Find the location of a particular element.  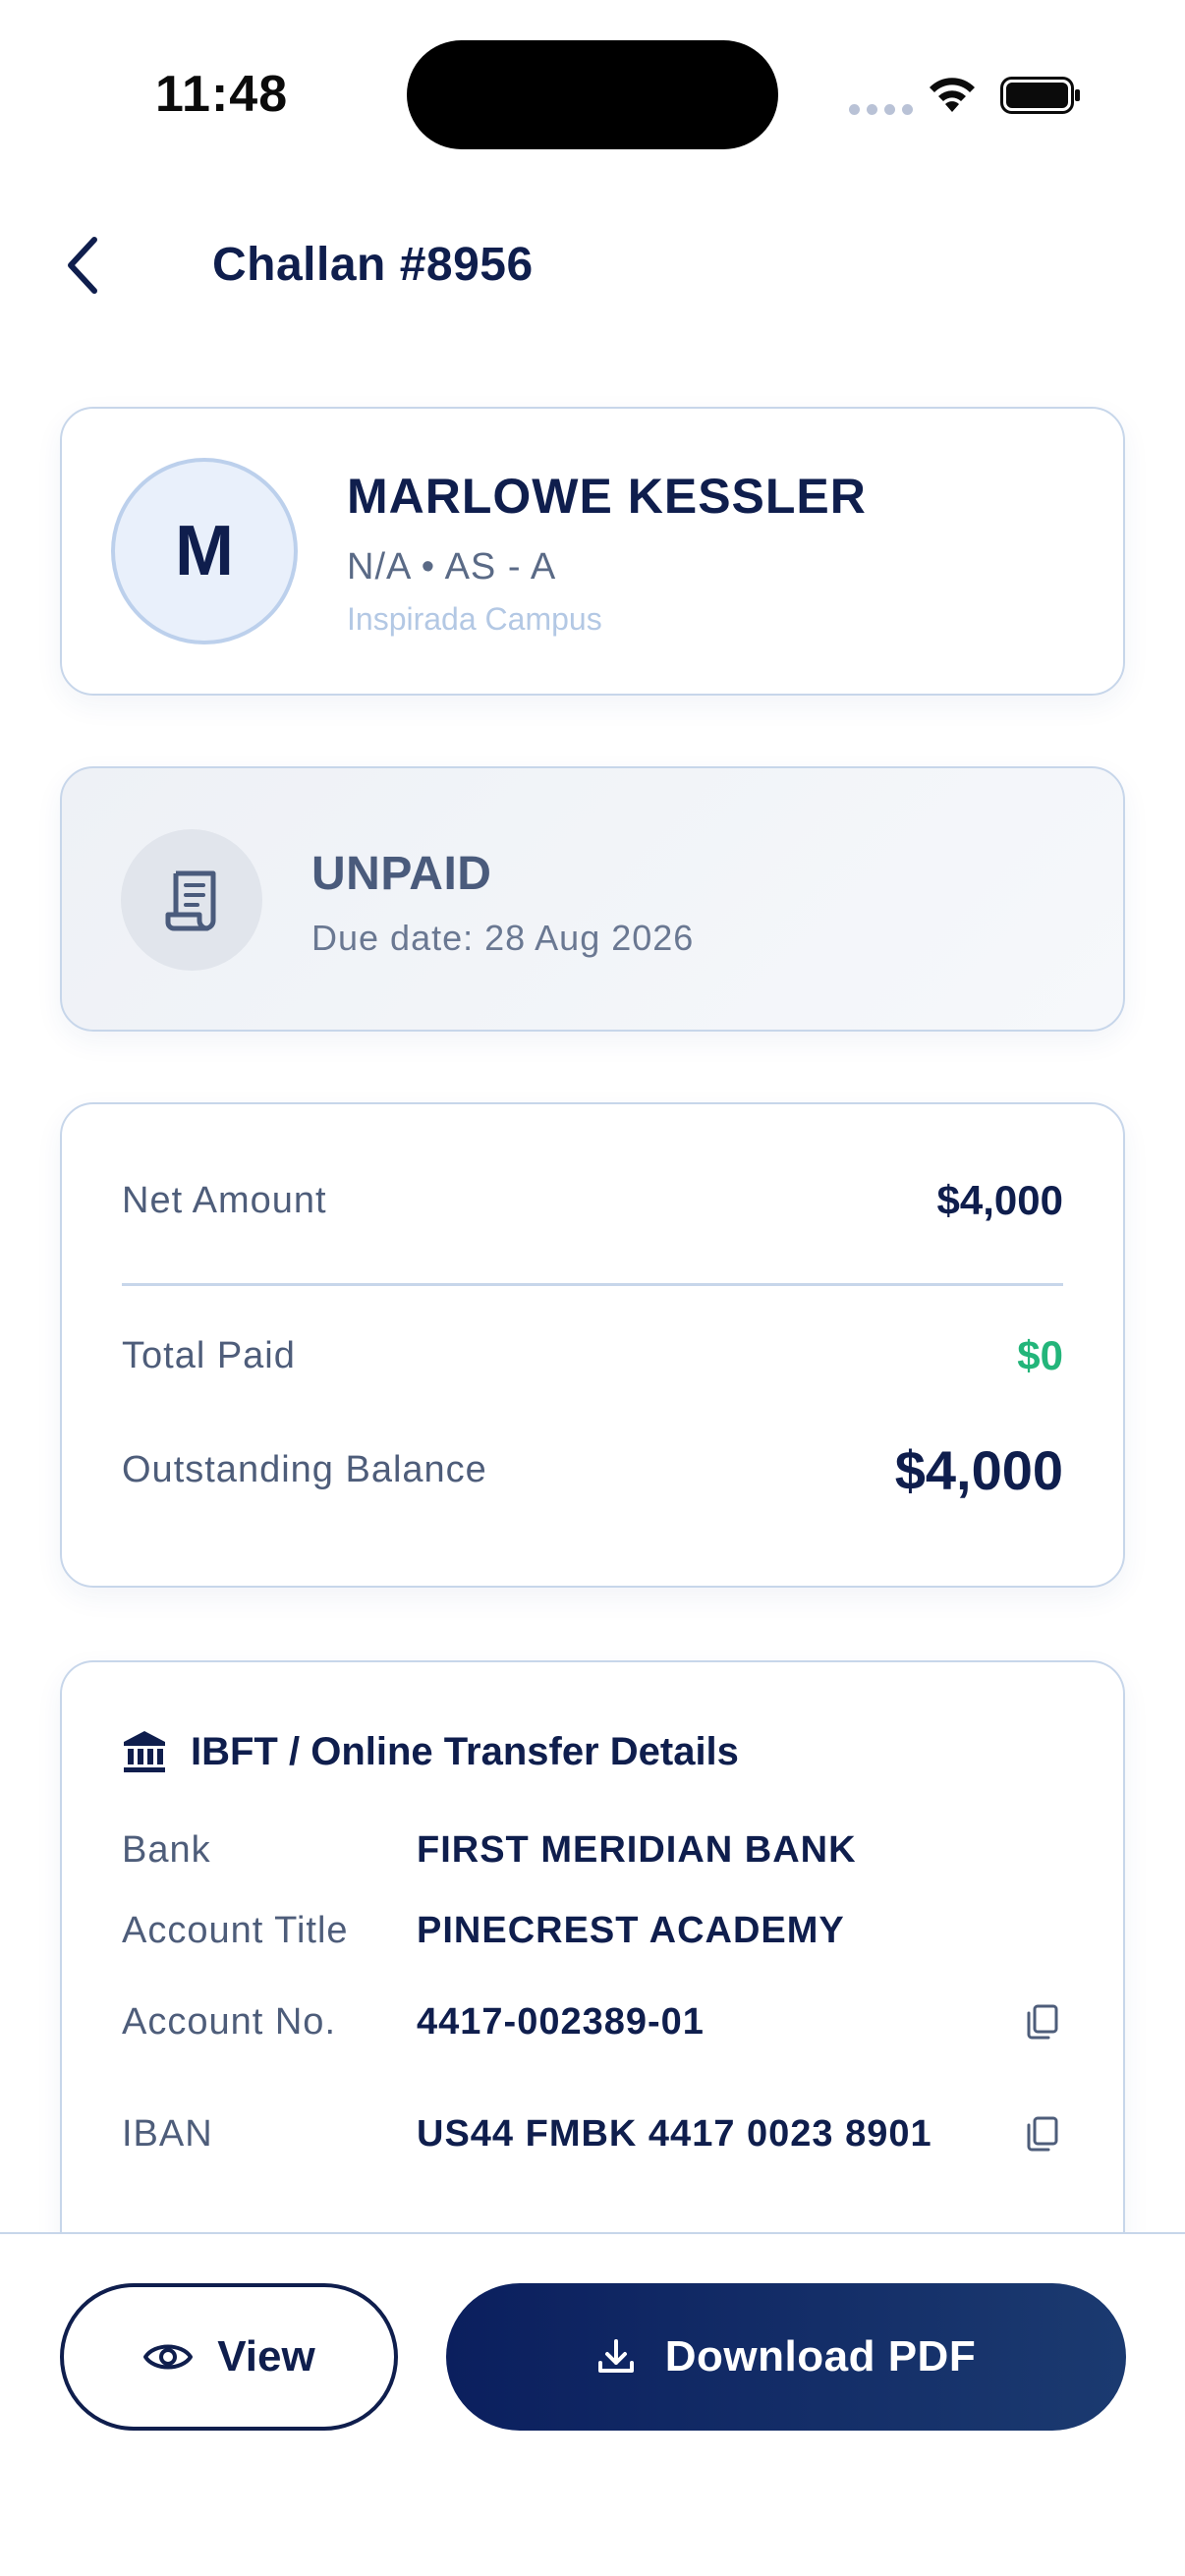

back-button is located at coordinates (83, 265).